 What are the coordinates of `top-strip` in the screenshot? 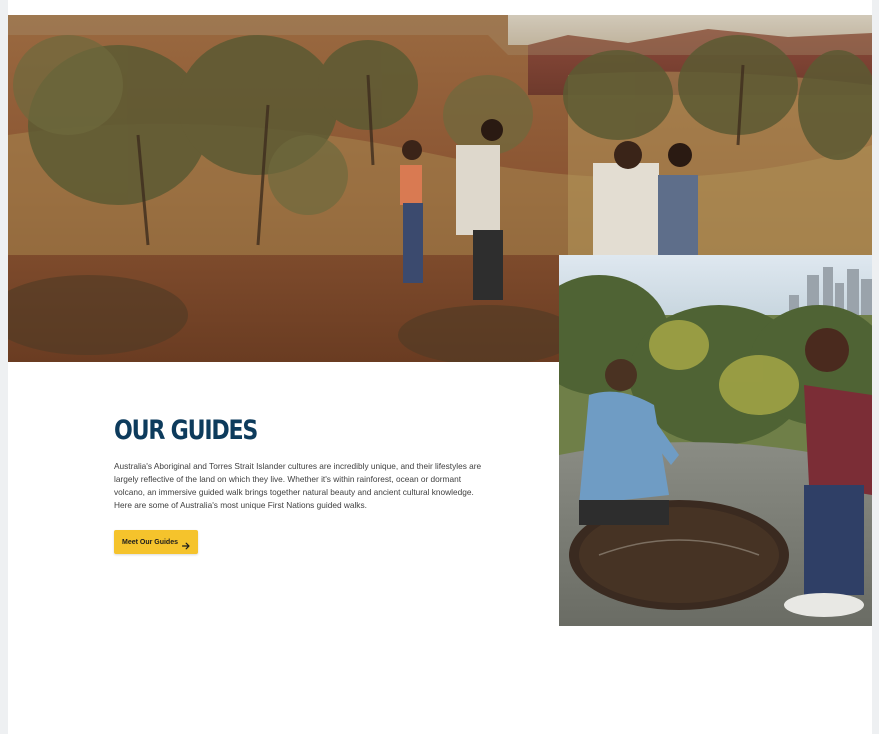 It's located at (440, 8).